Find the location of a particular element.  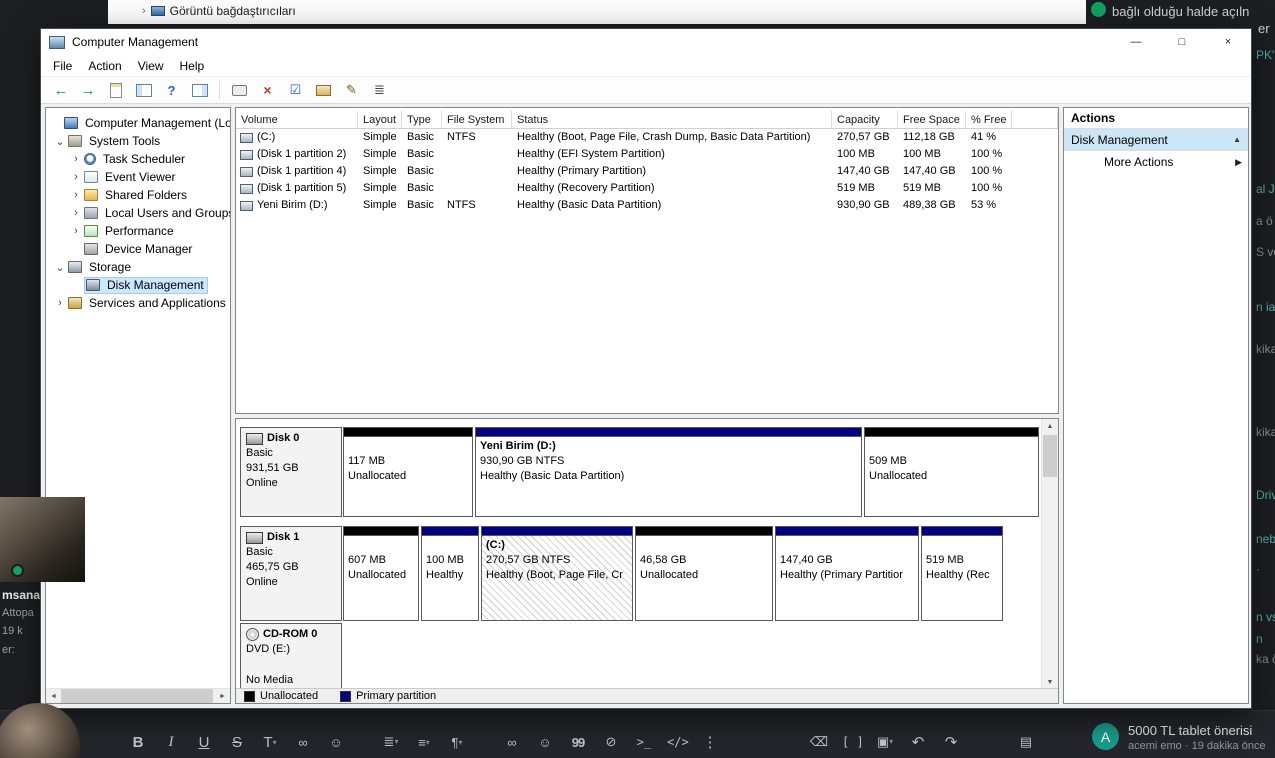

column-pct-free: % Free is located at coordinates (989, 119).